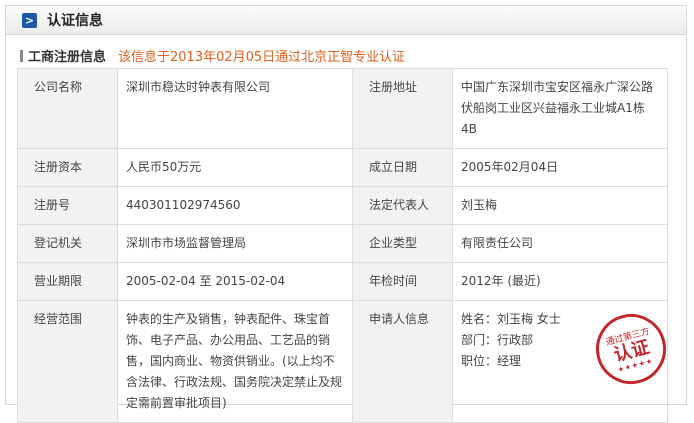  What do you see at coordinates (560, 108) in the screenshot?
I see `field-value: 中国广东深圳市宝安区福永广深公路伏船岗工业区兴益福永工业城A1栋4B` at bounding box center [560, 108].